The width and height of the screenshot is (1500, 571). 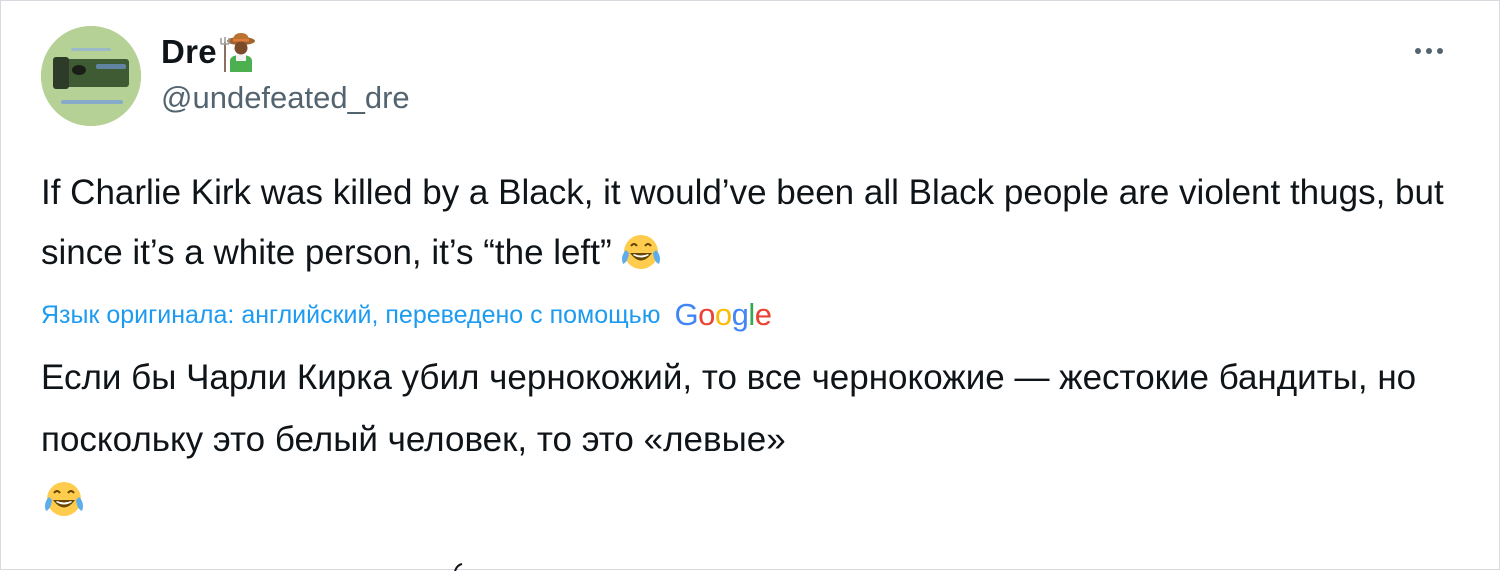 I want to click on farmer-emoji-icon, so click(x=237, y=52).